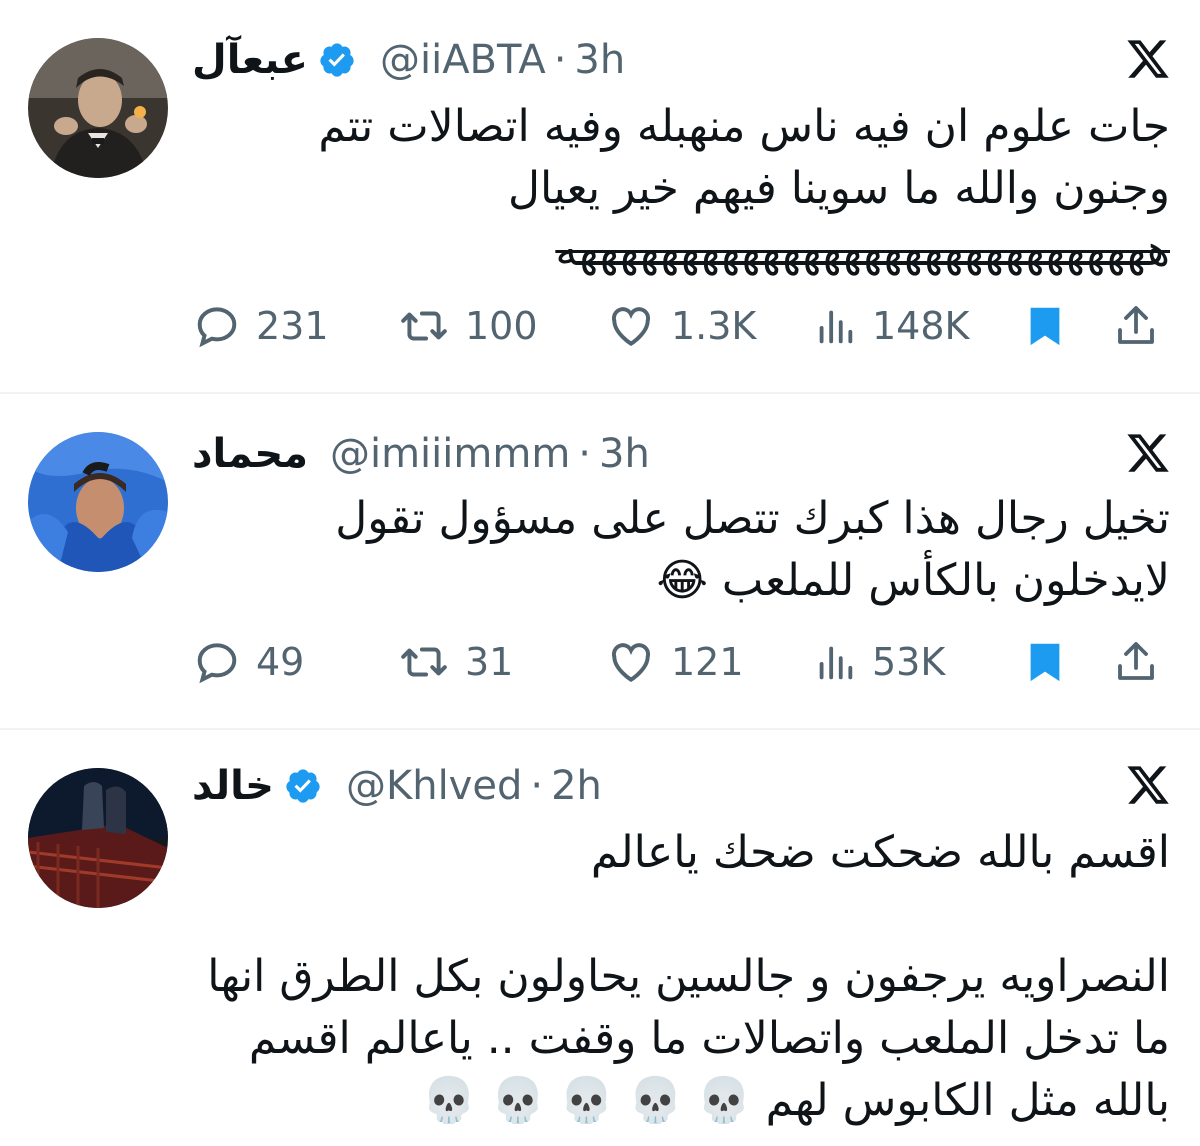 The height and width of the screenshot is (1146, 1200). I want to click on tweet-header: محماد @imiiimmm · 3h, so click(421, 454).